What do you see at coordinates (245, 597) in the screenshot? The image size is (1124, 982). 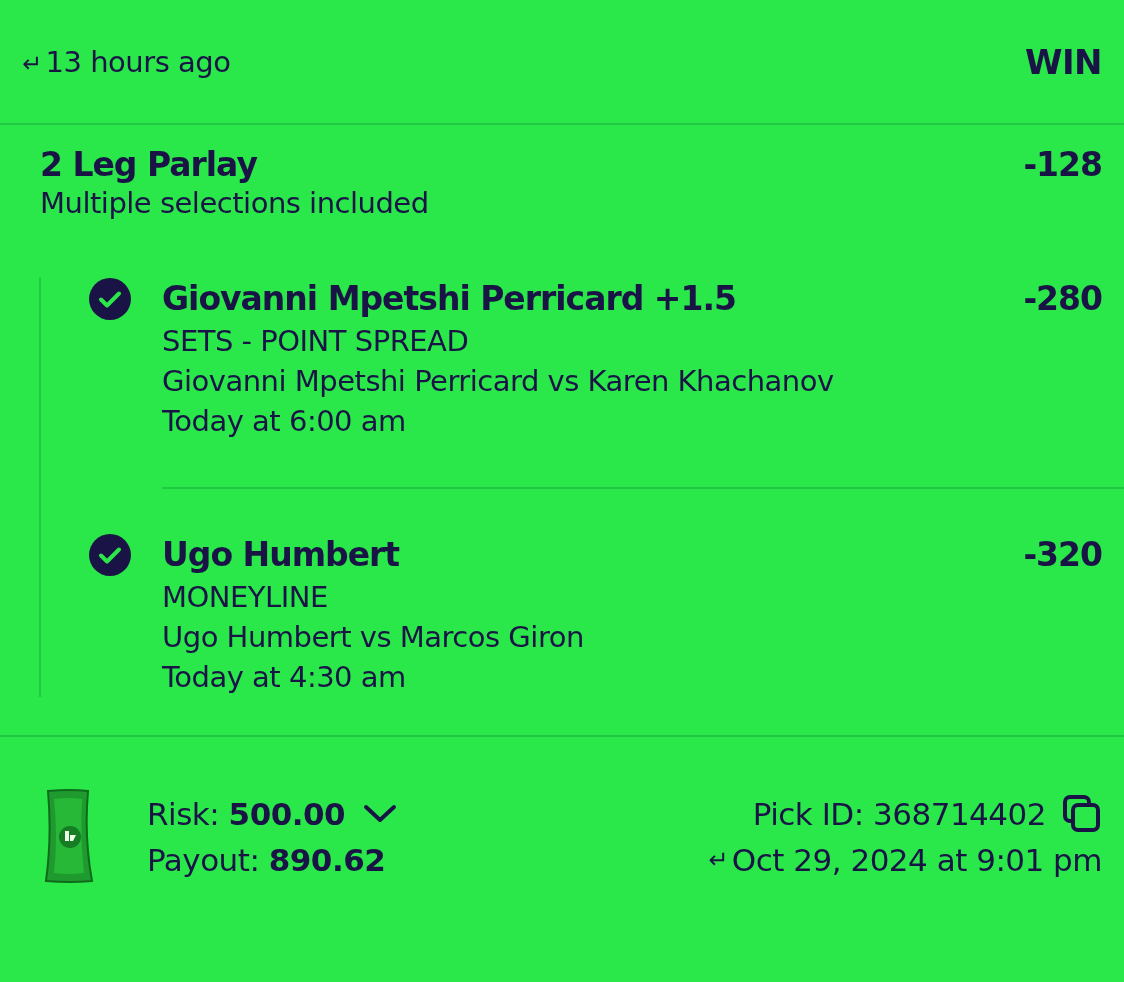 I see `market-type: MONEYLINE` at bounding box center [245, 597].